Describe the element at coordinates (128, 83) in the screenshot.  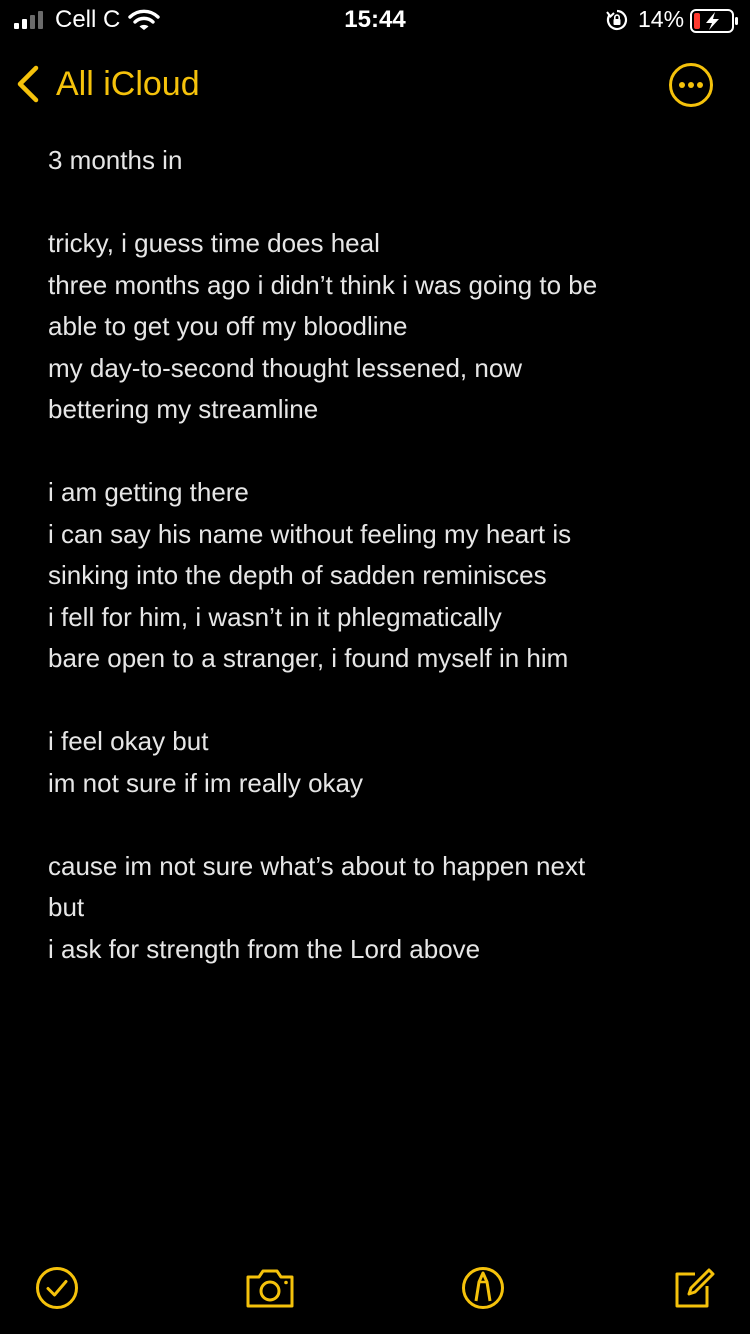
I see `back-button-label: All iCloud` at that location.